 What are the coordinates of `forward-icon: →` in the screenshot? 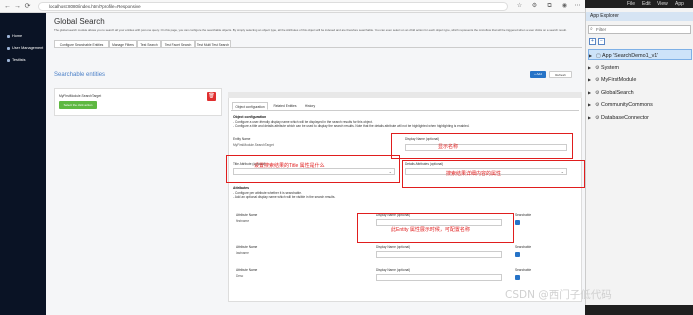 It's located at (17, 6).